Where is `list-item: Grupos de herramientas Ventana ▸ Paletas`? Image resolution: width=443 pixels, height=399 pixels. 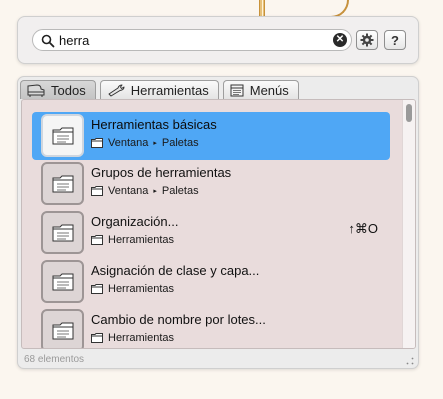 list-item: Grupos de herramientas Ventana ▸ Paletas is located at coordinates (211, 184).